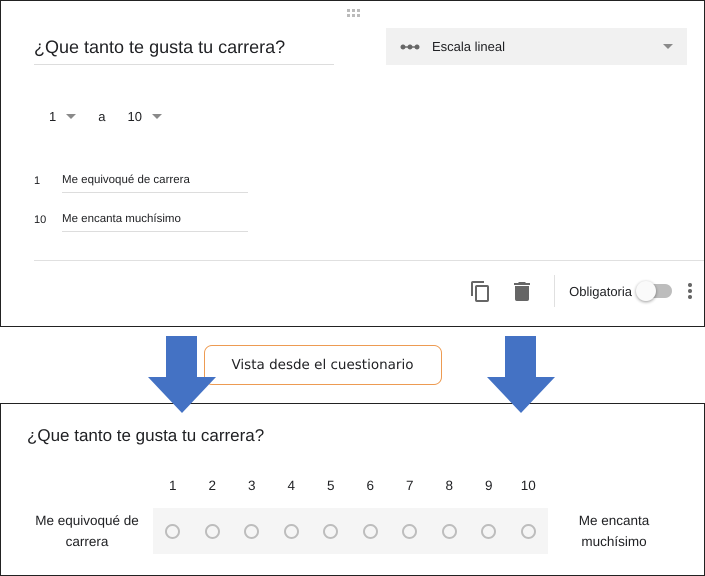  I want to click on drag-handle-icon, so click(353, 12).